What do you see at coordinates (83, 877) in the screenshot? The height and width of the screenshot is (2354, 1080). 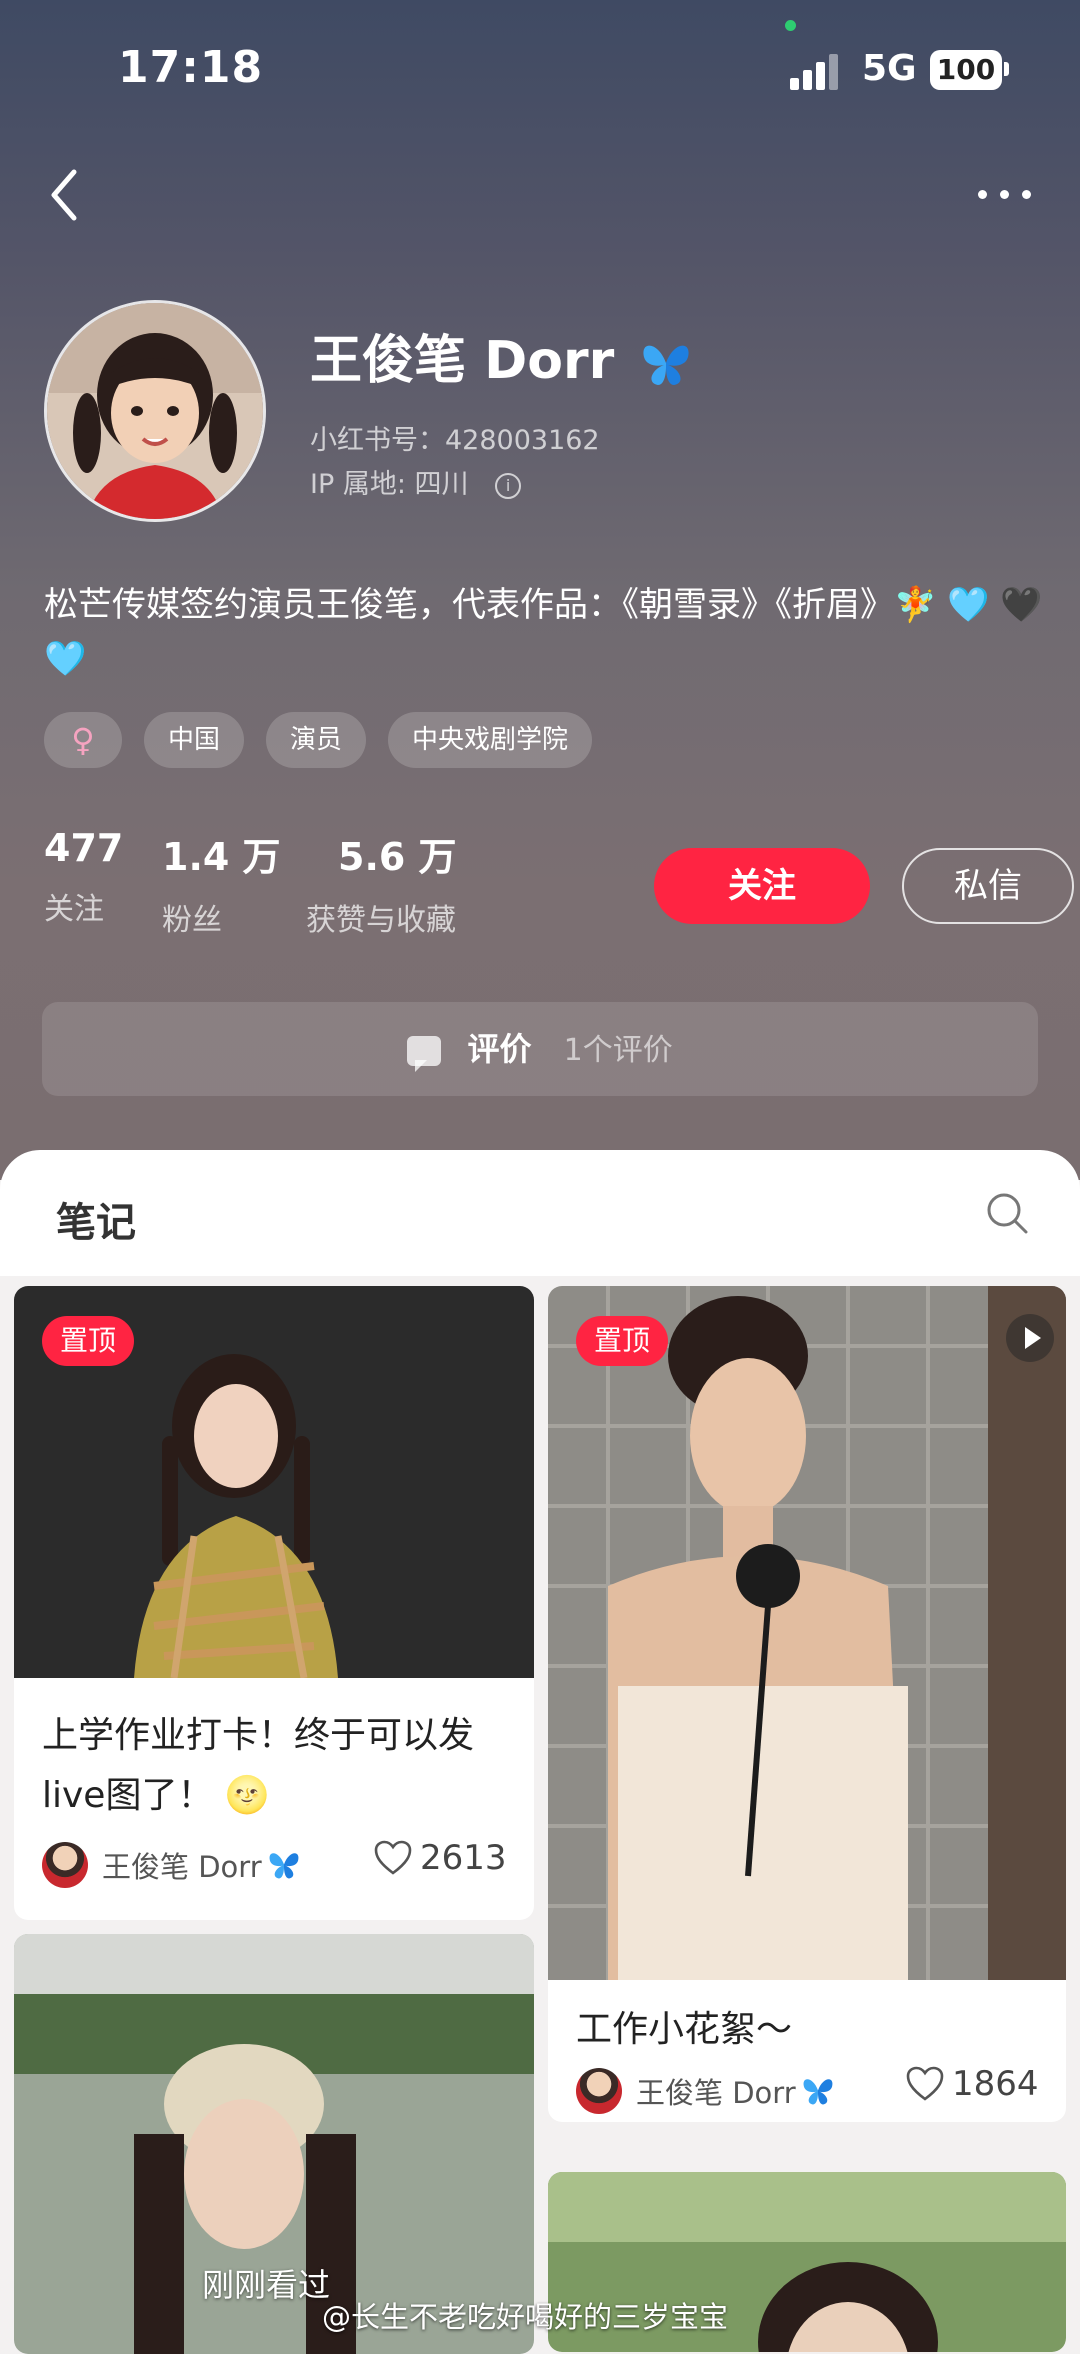 I see `stat-following: 477 关注` at bounding box center [83, 877].